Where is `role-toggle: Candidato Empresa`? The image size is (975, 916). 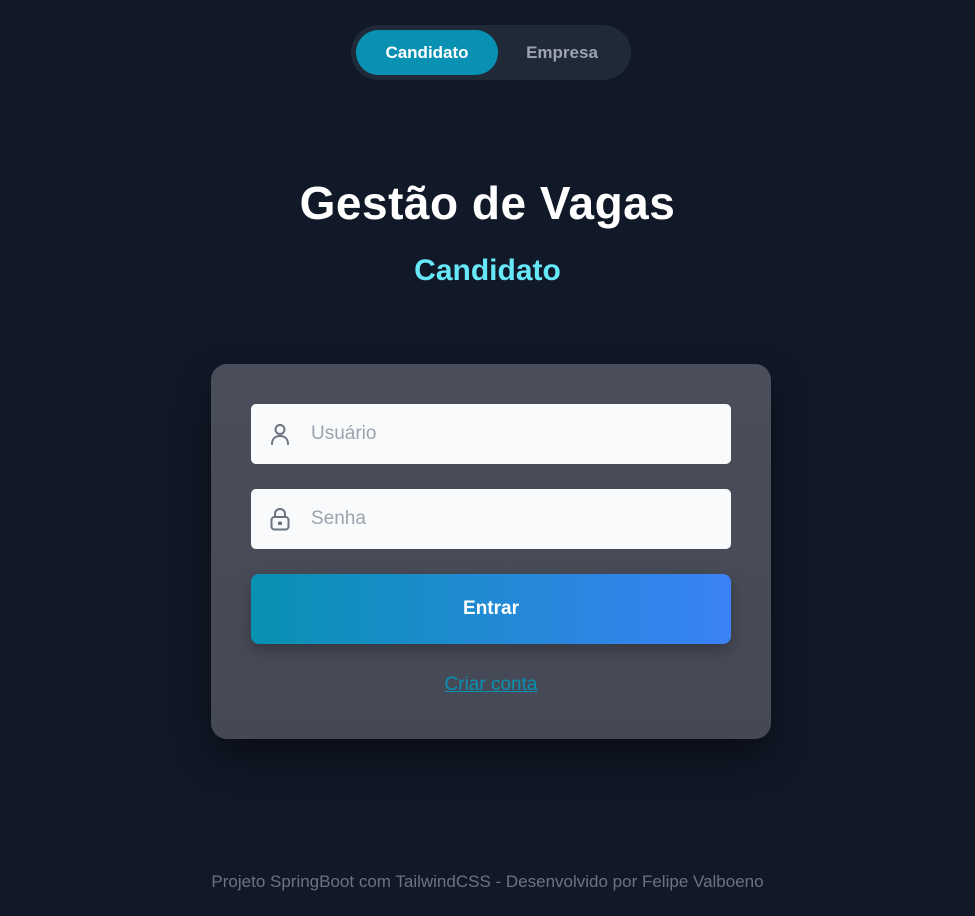
role-toggle: Candidato Empresa is located at coordinates (491, 52).